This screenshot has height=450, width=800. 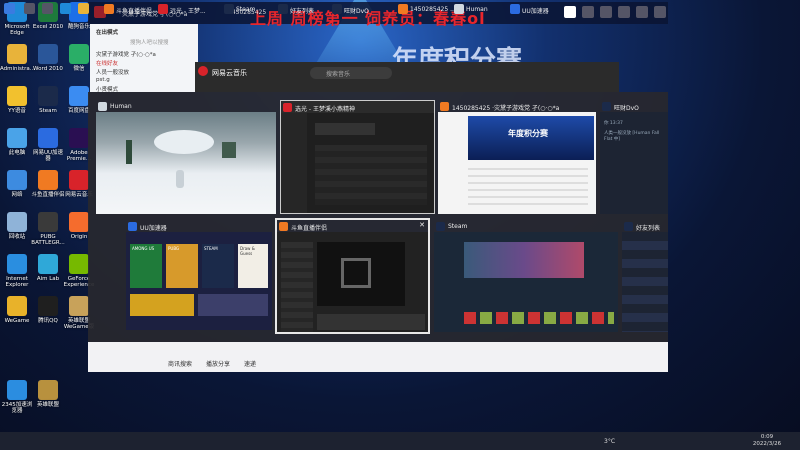 I want to click on window-title: Human, so click(x=121, y=106).